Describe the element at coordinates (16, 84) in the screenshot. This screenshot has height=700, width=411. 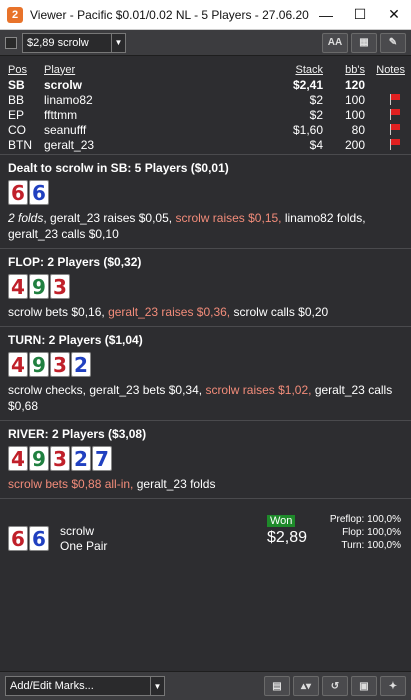
I see `player-pos: SB` at that location.